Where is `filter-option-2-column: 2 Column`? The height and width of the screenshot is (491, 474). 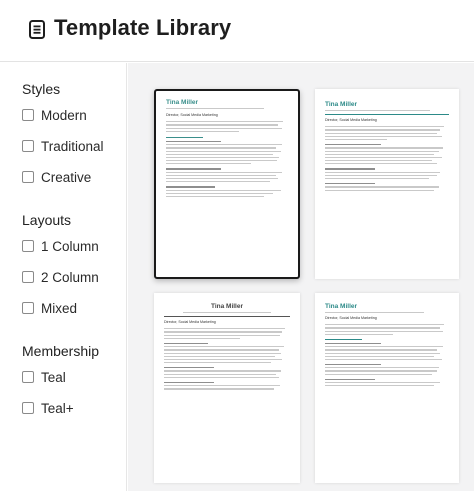 filter-option-2-column: 2 Column is located at coordinates (60, 277).